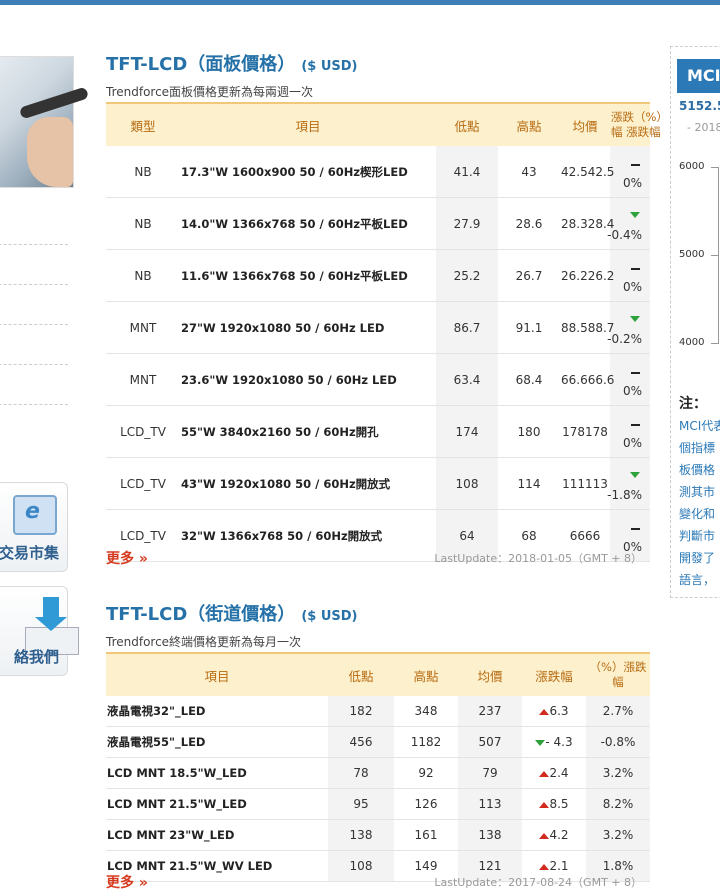  What do you see at coordinates (308, 431) in the screenshot?
I see `cell-item: 55"W 3840x2160 50 / 60Hz開孔` at bounding box center [308, 431].